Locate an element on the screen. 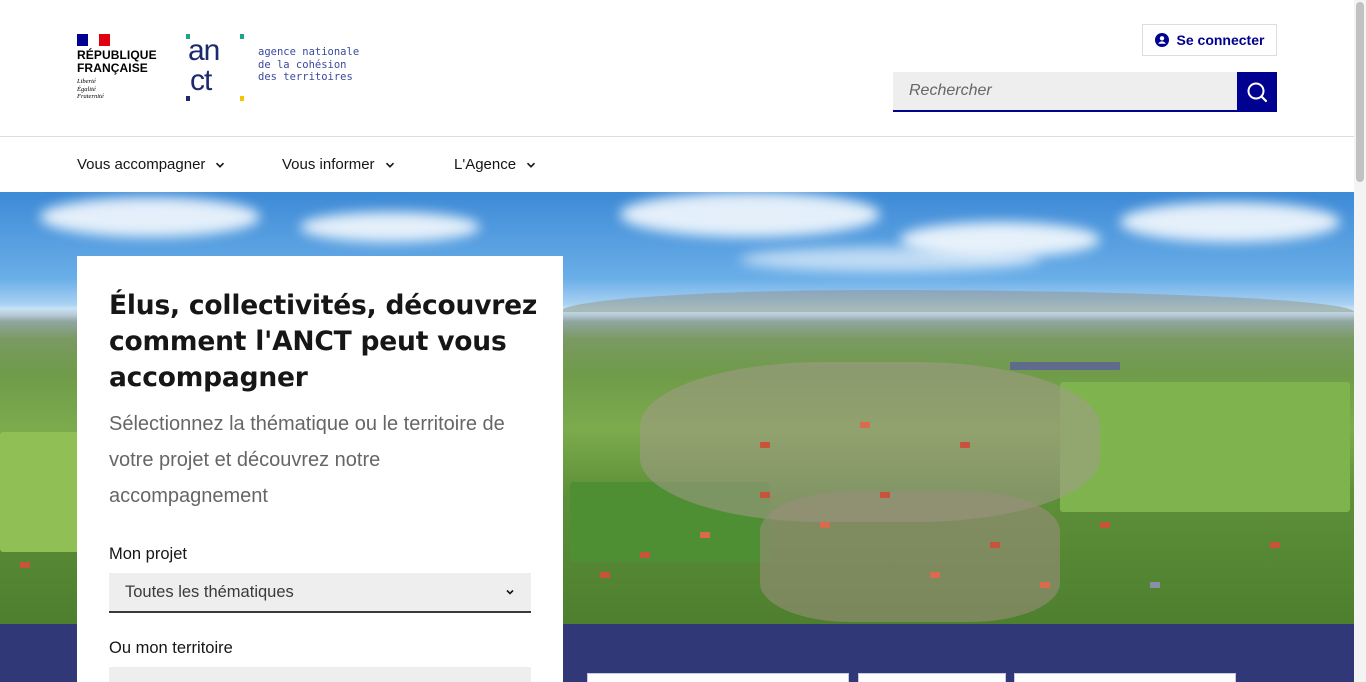 The image size is (1366, 682). french-flag-icon is located at coordinates (93, 40).